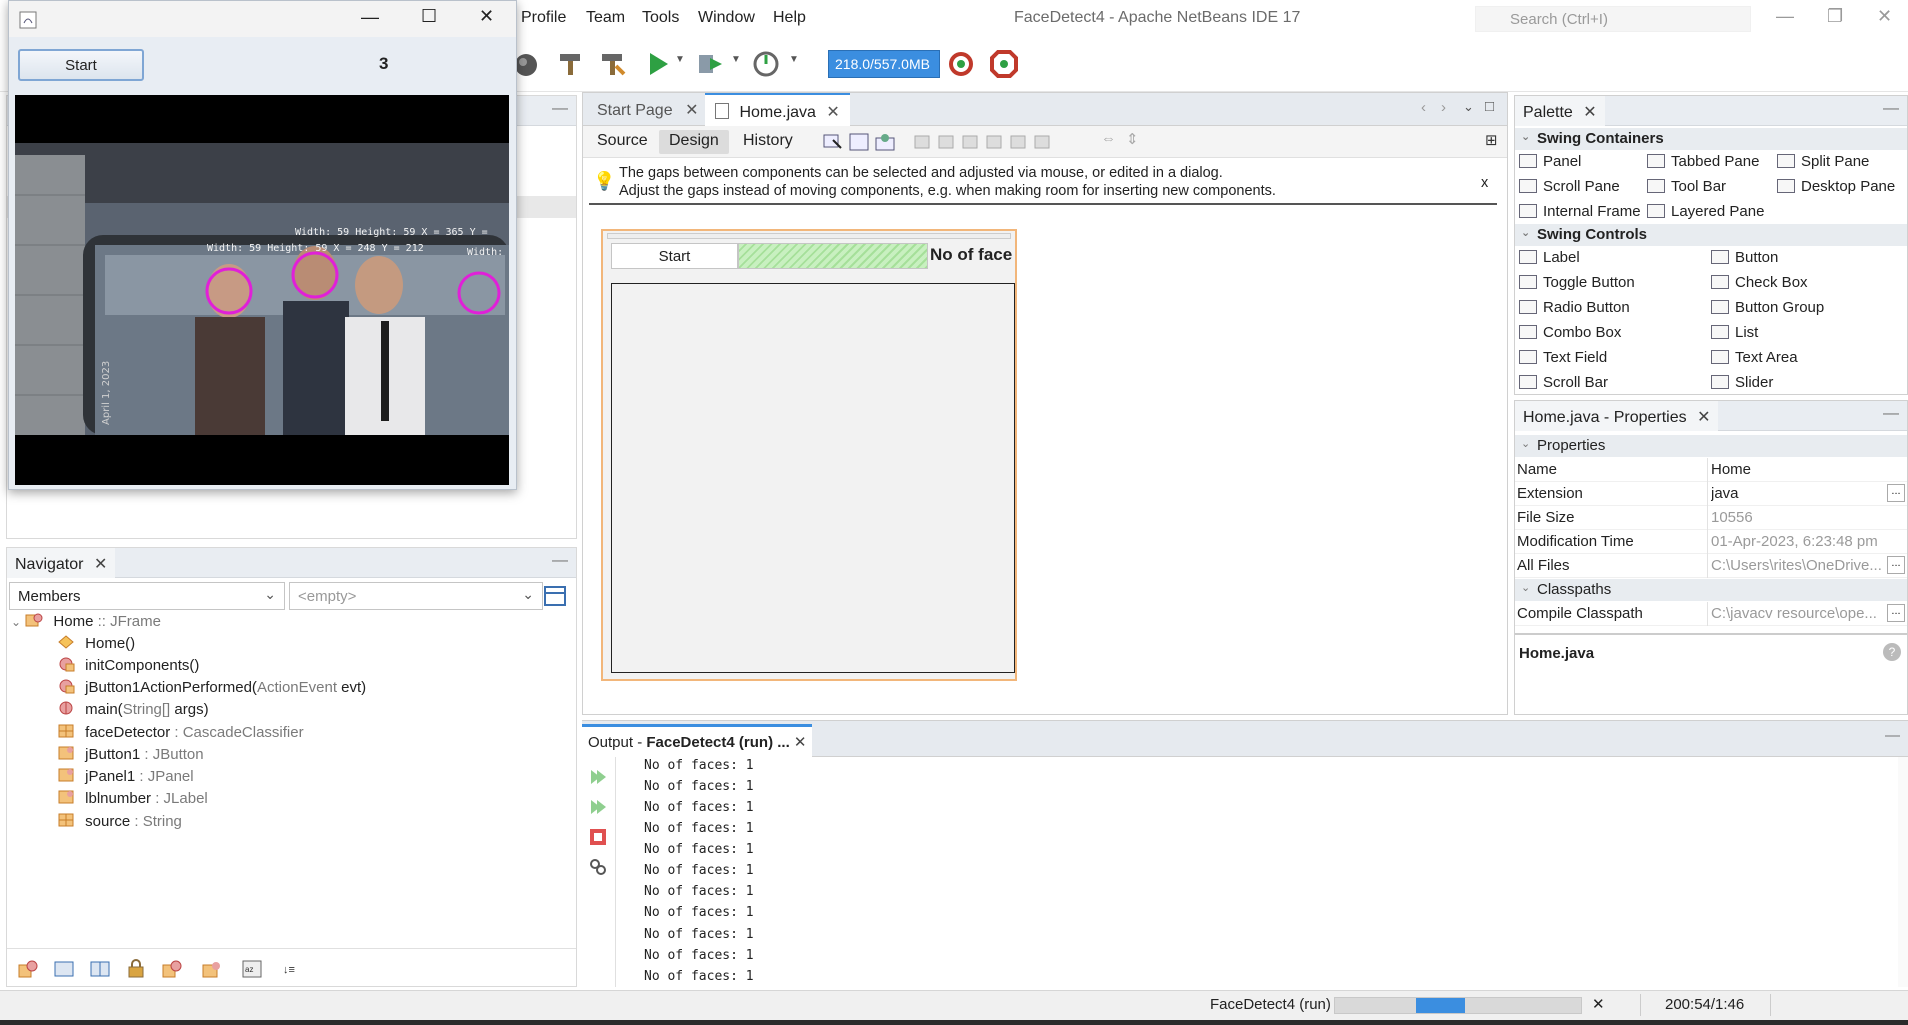  What do you see at coordinates (1734, 332) in the screenshot?
I see `palette-item: List` at bounding box center [1734, 332].